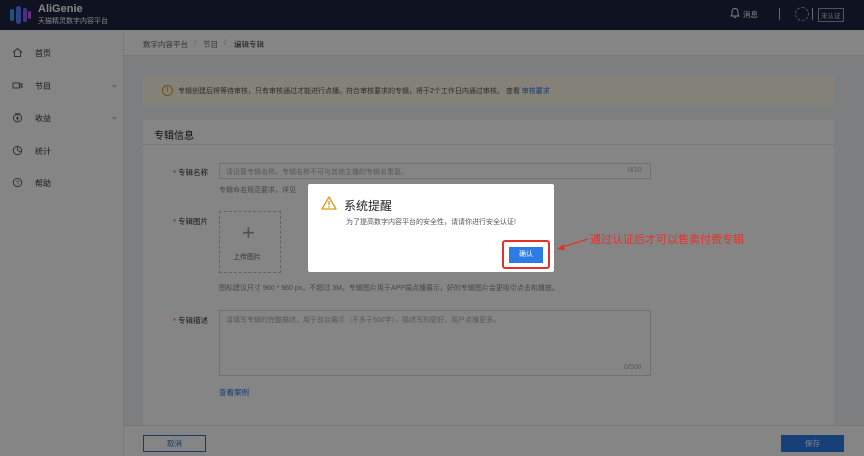 The height and width of the screenshot is (456, 864). What do you see at coordinates (368, 206) in the screenshot?
I see `dialog-title: 系统提醒` at bounding box center [368, 206].